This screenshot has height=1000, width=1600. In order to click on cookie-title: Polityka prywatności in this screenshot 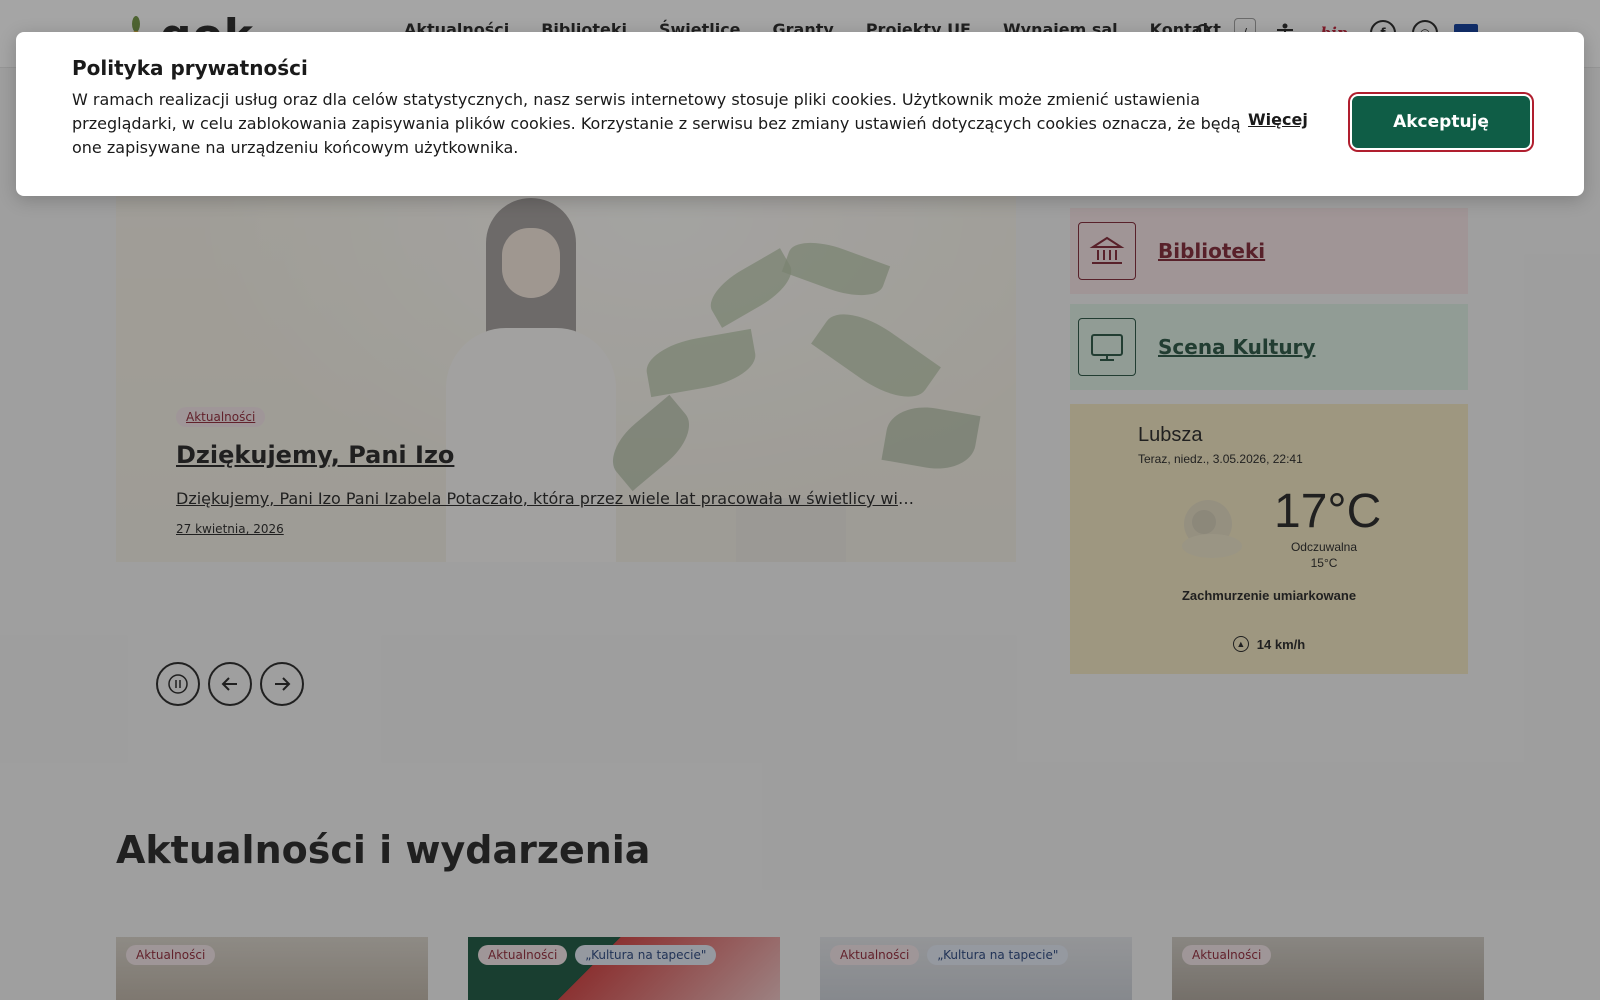, I will do `click(190, 68)`.